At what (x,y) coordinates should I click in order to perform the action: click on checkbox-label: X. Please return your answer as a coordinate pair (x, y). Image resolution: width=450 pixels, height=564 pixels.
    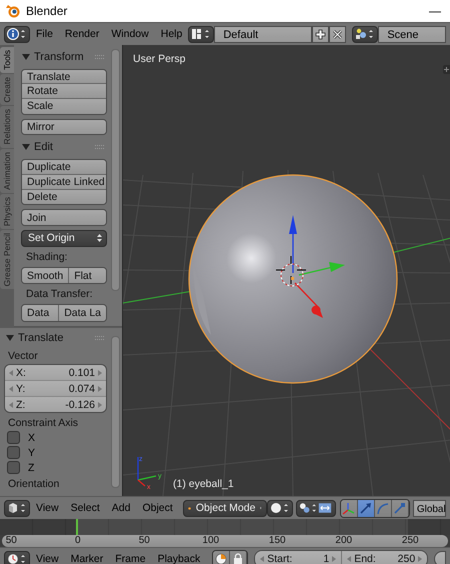
    Looking at the image, I should click on (32, 438).